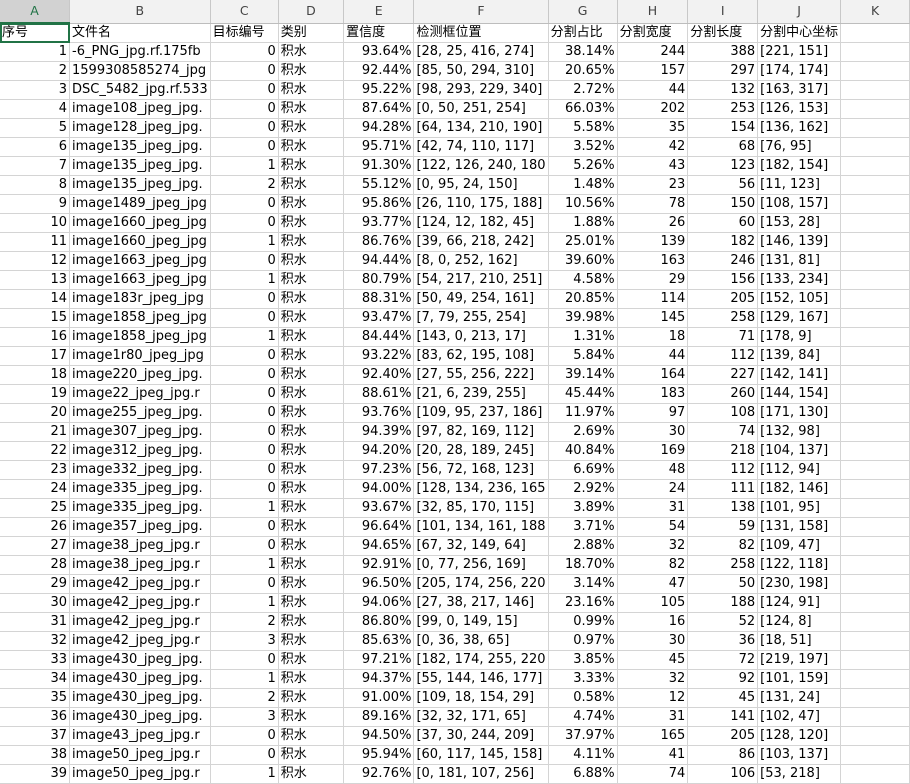 Image resolution: width=910 pixels, height=784 pixels. I want to click on table-cell: [42, 74, 110, 117], so click(481, 147).